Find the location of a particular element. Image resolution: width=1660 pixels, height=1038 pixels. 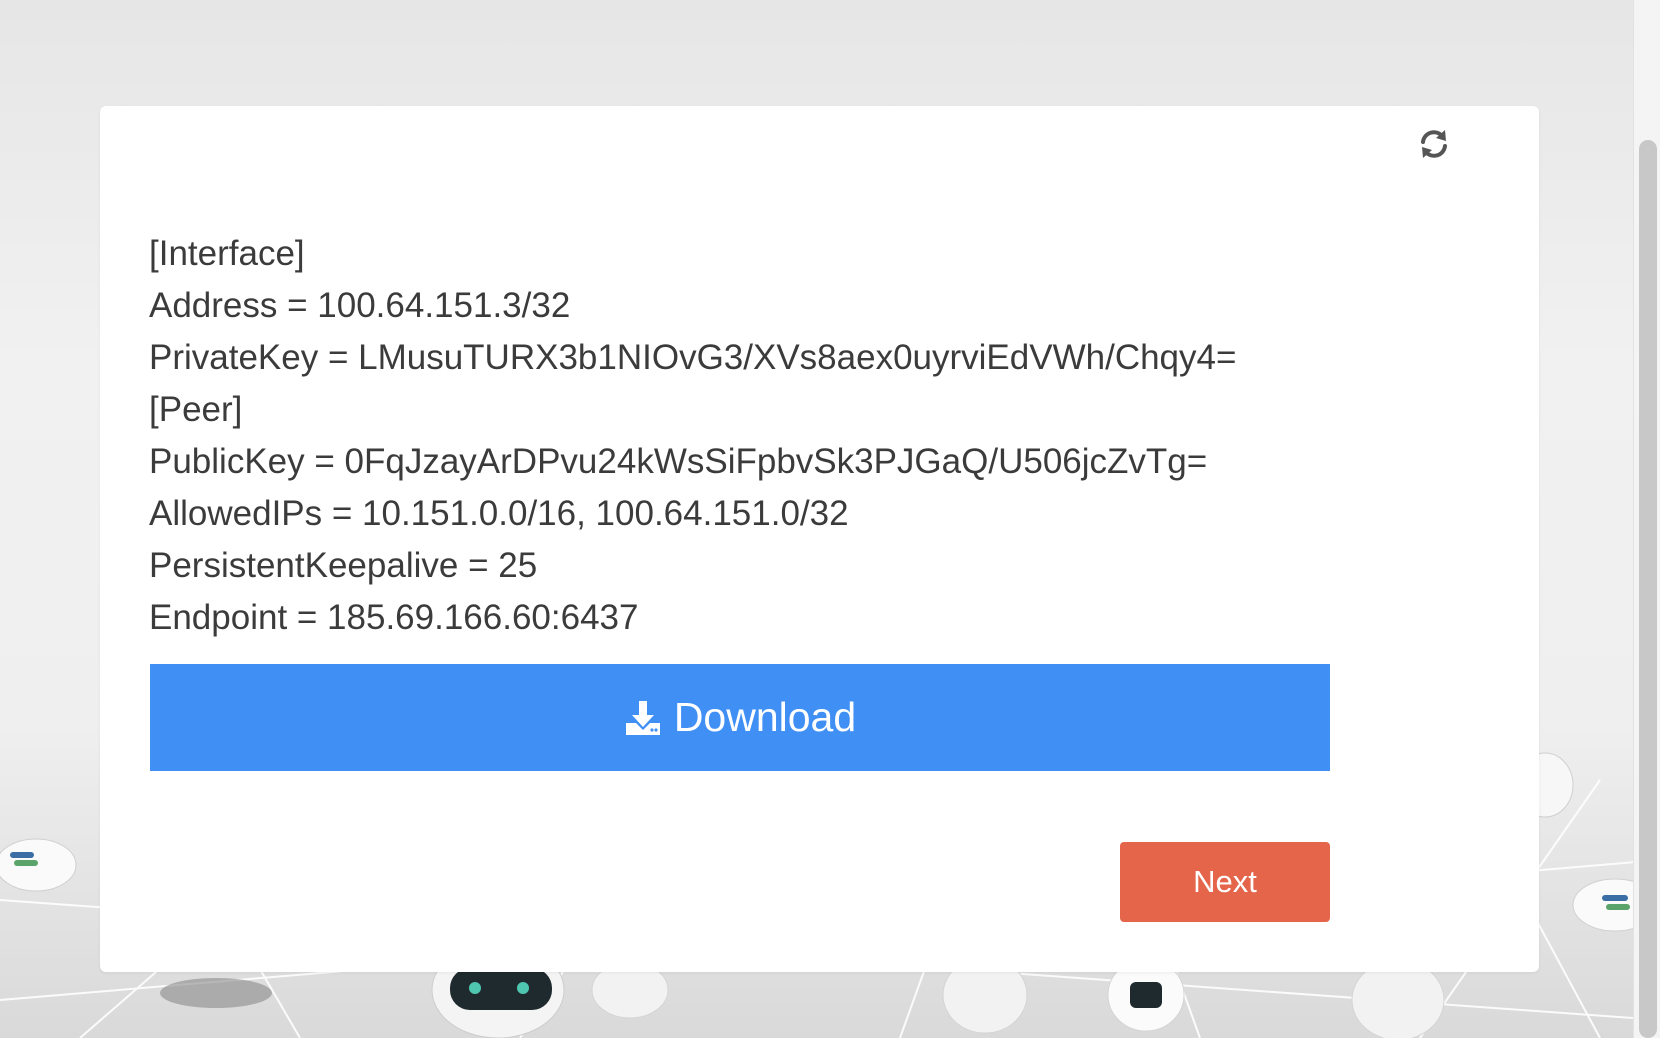

config-line-peer-header: [Peer] is located at coordinates (196, 409).